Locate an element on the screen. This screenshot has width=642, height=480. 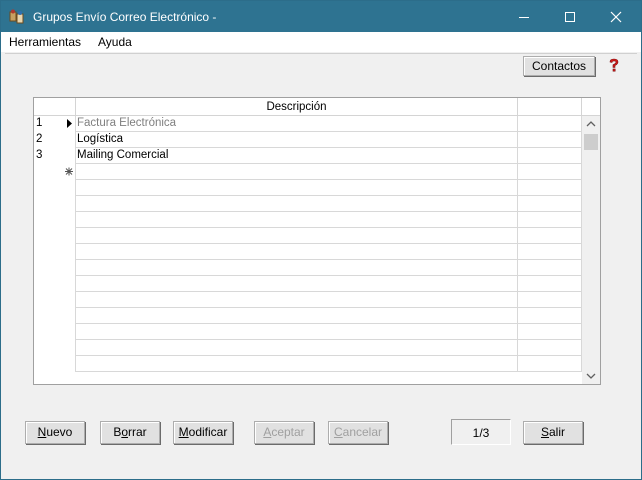
chevron-up-icon is located at coordinates (591, 124).